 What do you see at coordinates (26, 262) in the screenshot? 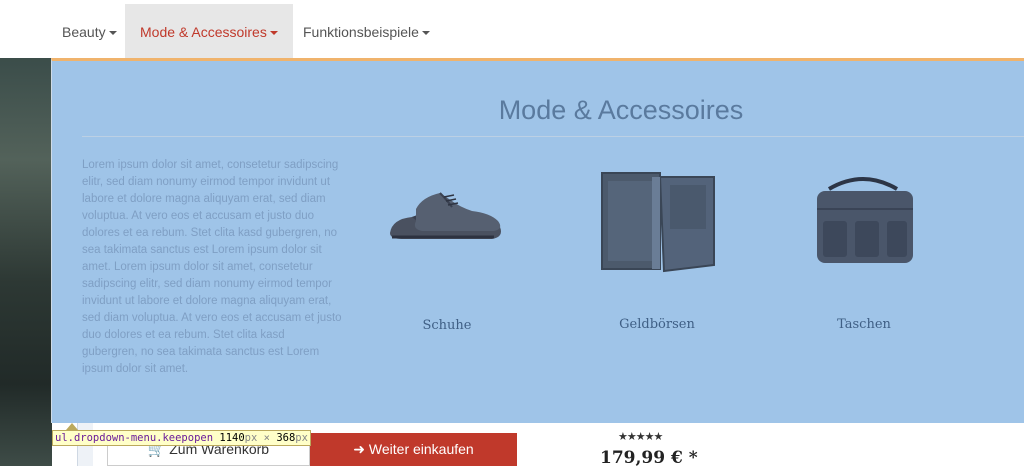
I see `background-banner-image` at bounding box center [26, 262].